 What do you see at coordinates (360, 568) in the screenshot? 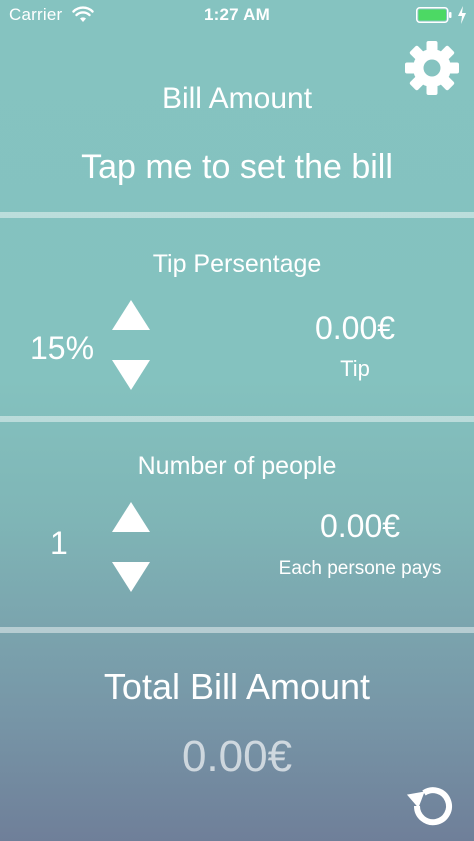
I see `each-person-amount-label: Each persone pays` at bounding box center [360, 568].